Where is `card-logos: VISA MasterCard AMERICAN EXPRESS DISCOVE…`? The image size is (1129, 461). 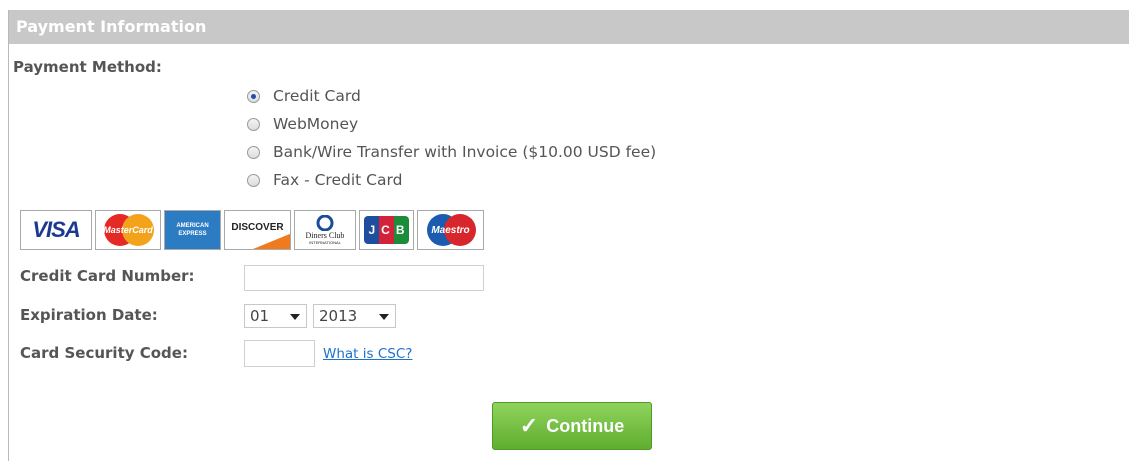 card-logos: VISA MasterCard AMERICAN EXPRESS DISCOVE… is located at coordinates (253, 231).